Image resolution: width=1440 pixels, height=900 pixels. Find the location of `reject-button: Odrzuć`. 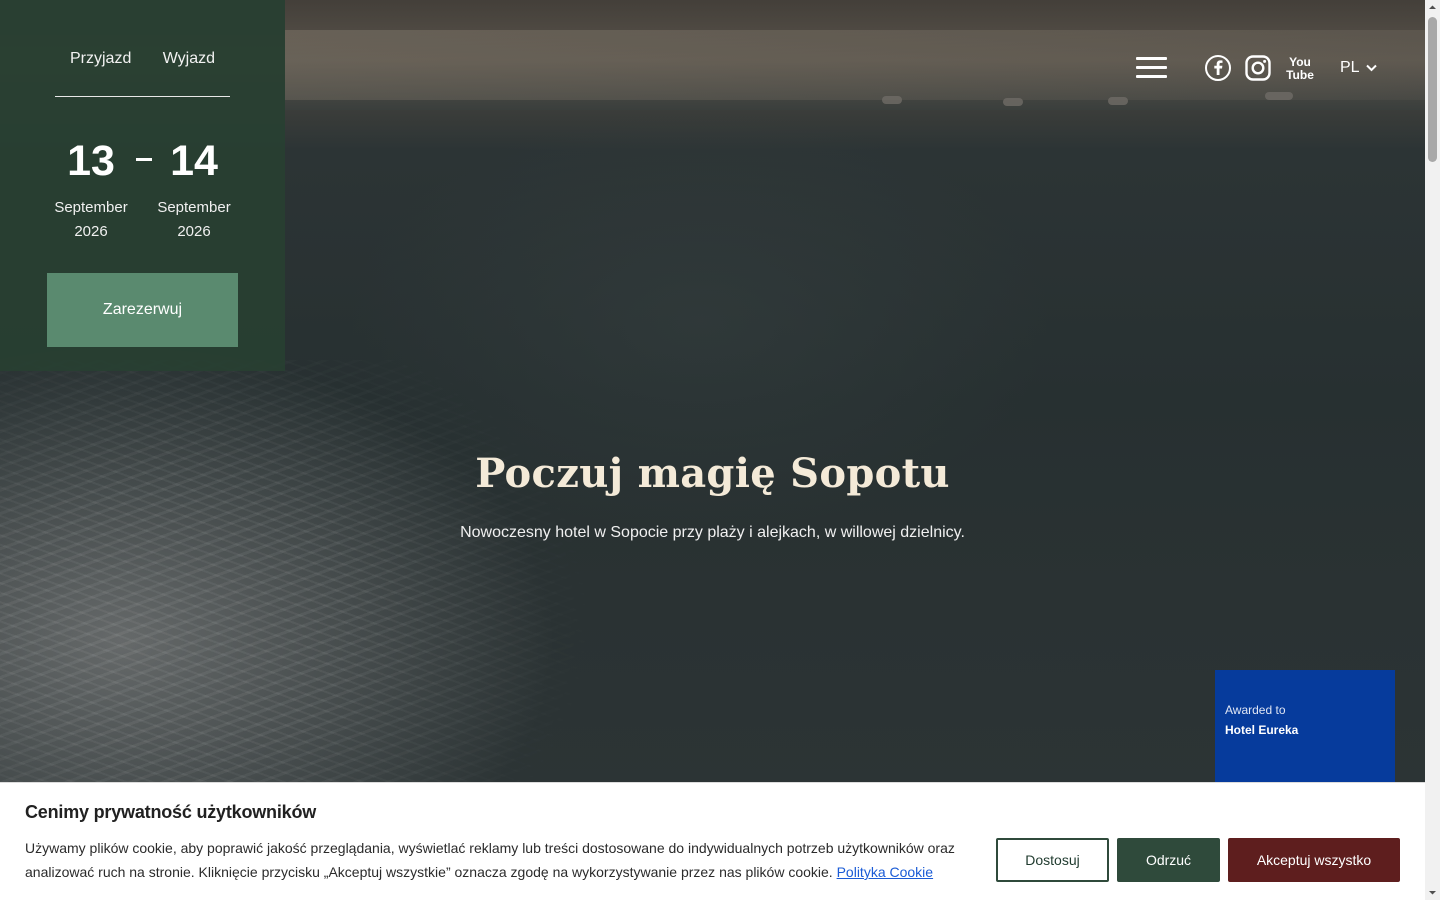

reject-button: Odrzuć is located at coordinates (1168, 860).